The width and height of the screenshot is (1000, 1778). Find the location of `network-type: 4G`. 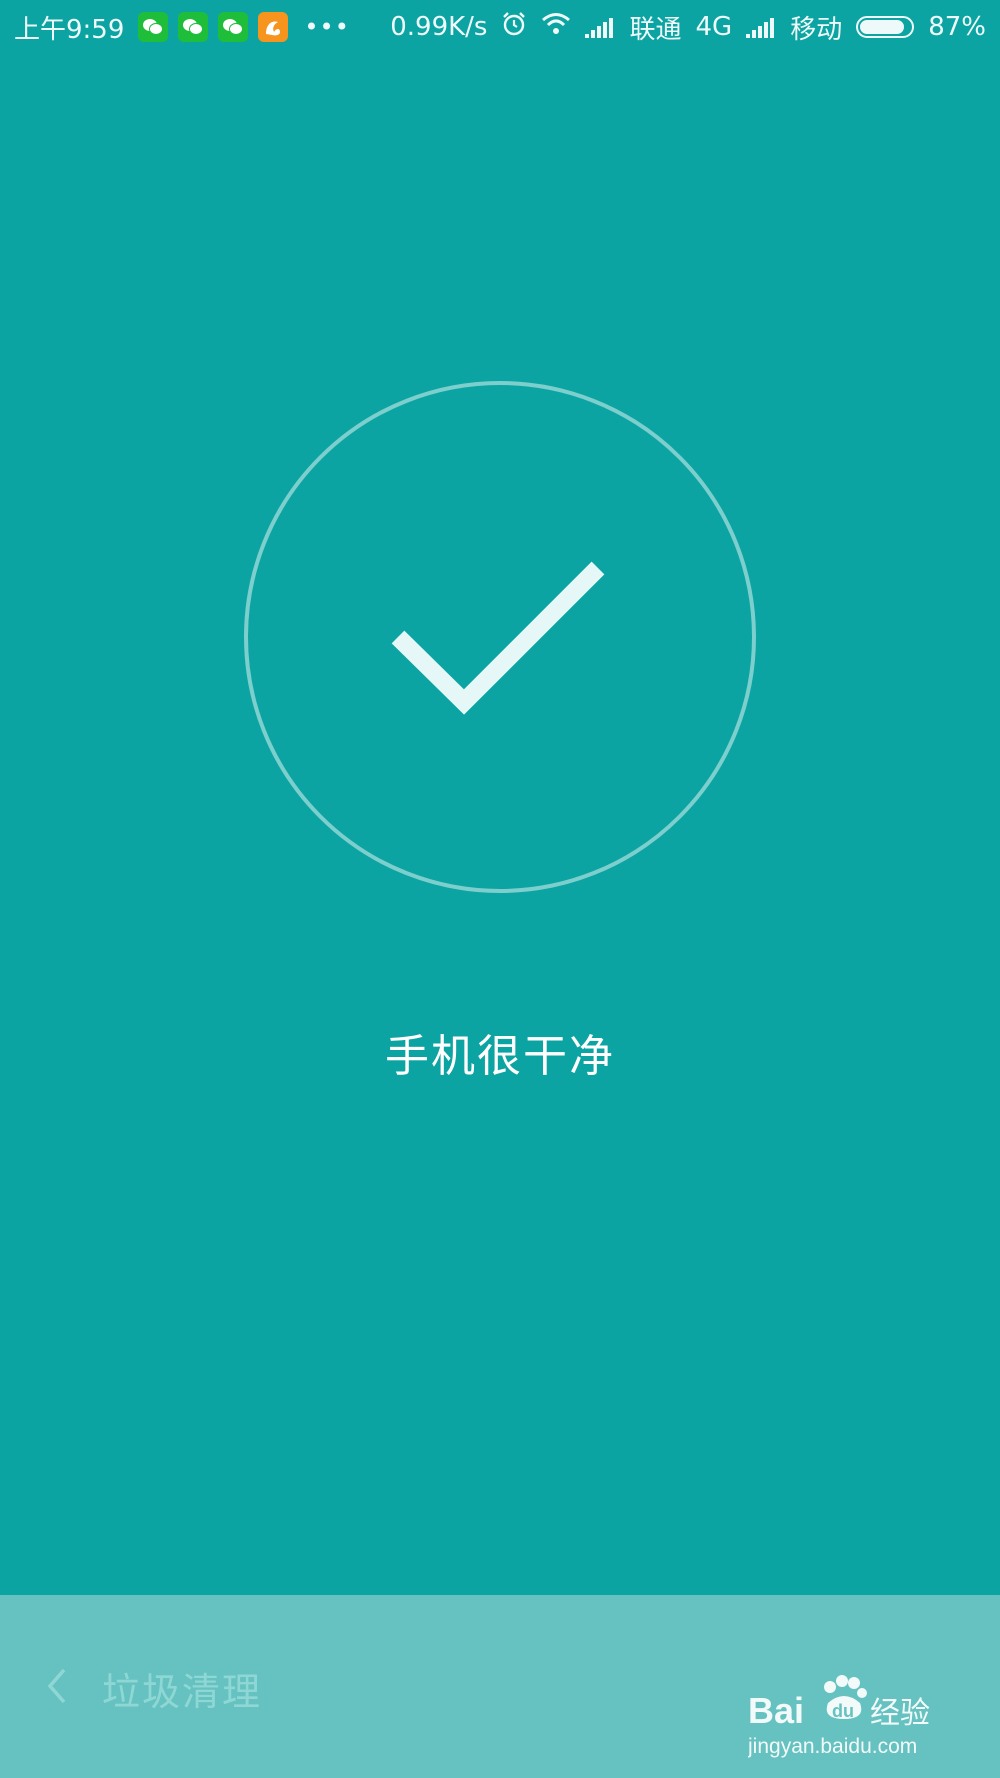

network-type: 4G is located at coordinates (714, 27).